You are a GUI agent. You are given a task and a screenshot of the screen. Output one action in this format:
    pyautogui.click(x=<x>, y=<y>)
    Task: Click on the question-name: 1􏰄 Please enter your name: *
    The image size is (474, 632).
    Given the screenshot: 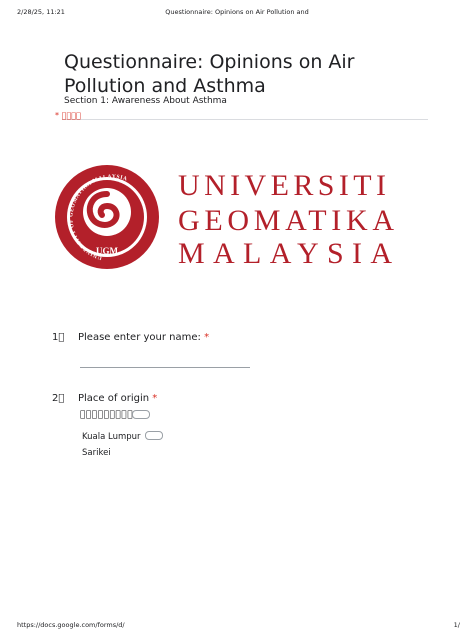 What is the action you would take?
    pyautogui.click(x=130, y=337)
    